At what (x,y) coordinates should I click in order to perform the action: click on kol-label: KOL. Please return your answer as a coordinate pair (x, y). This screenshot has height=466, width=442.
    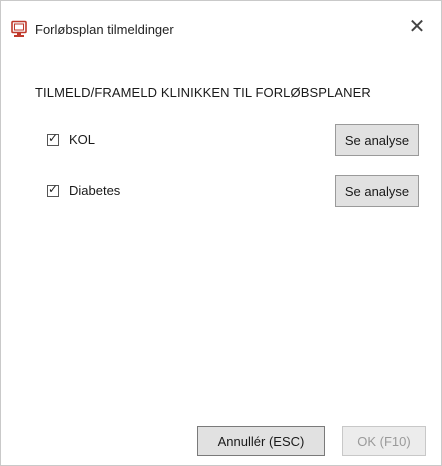
    Looking at the image, I should click on (82, 139).